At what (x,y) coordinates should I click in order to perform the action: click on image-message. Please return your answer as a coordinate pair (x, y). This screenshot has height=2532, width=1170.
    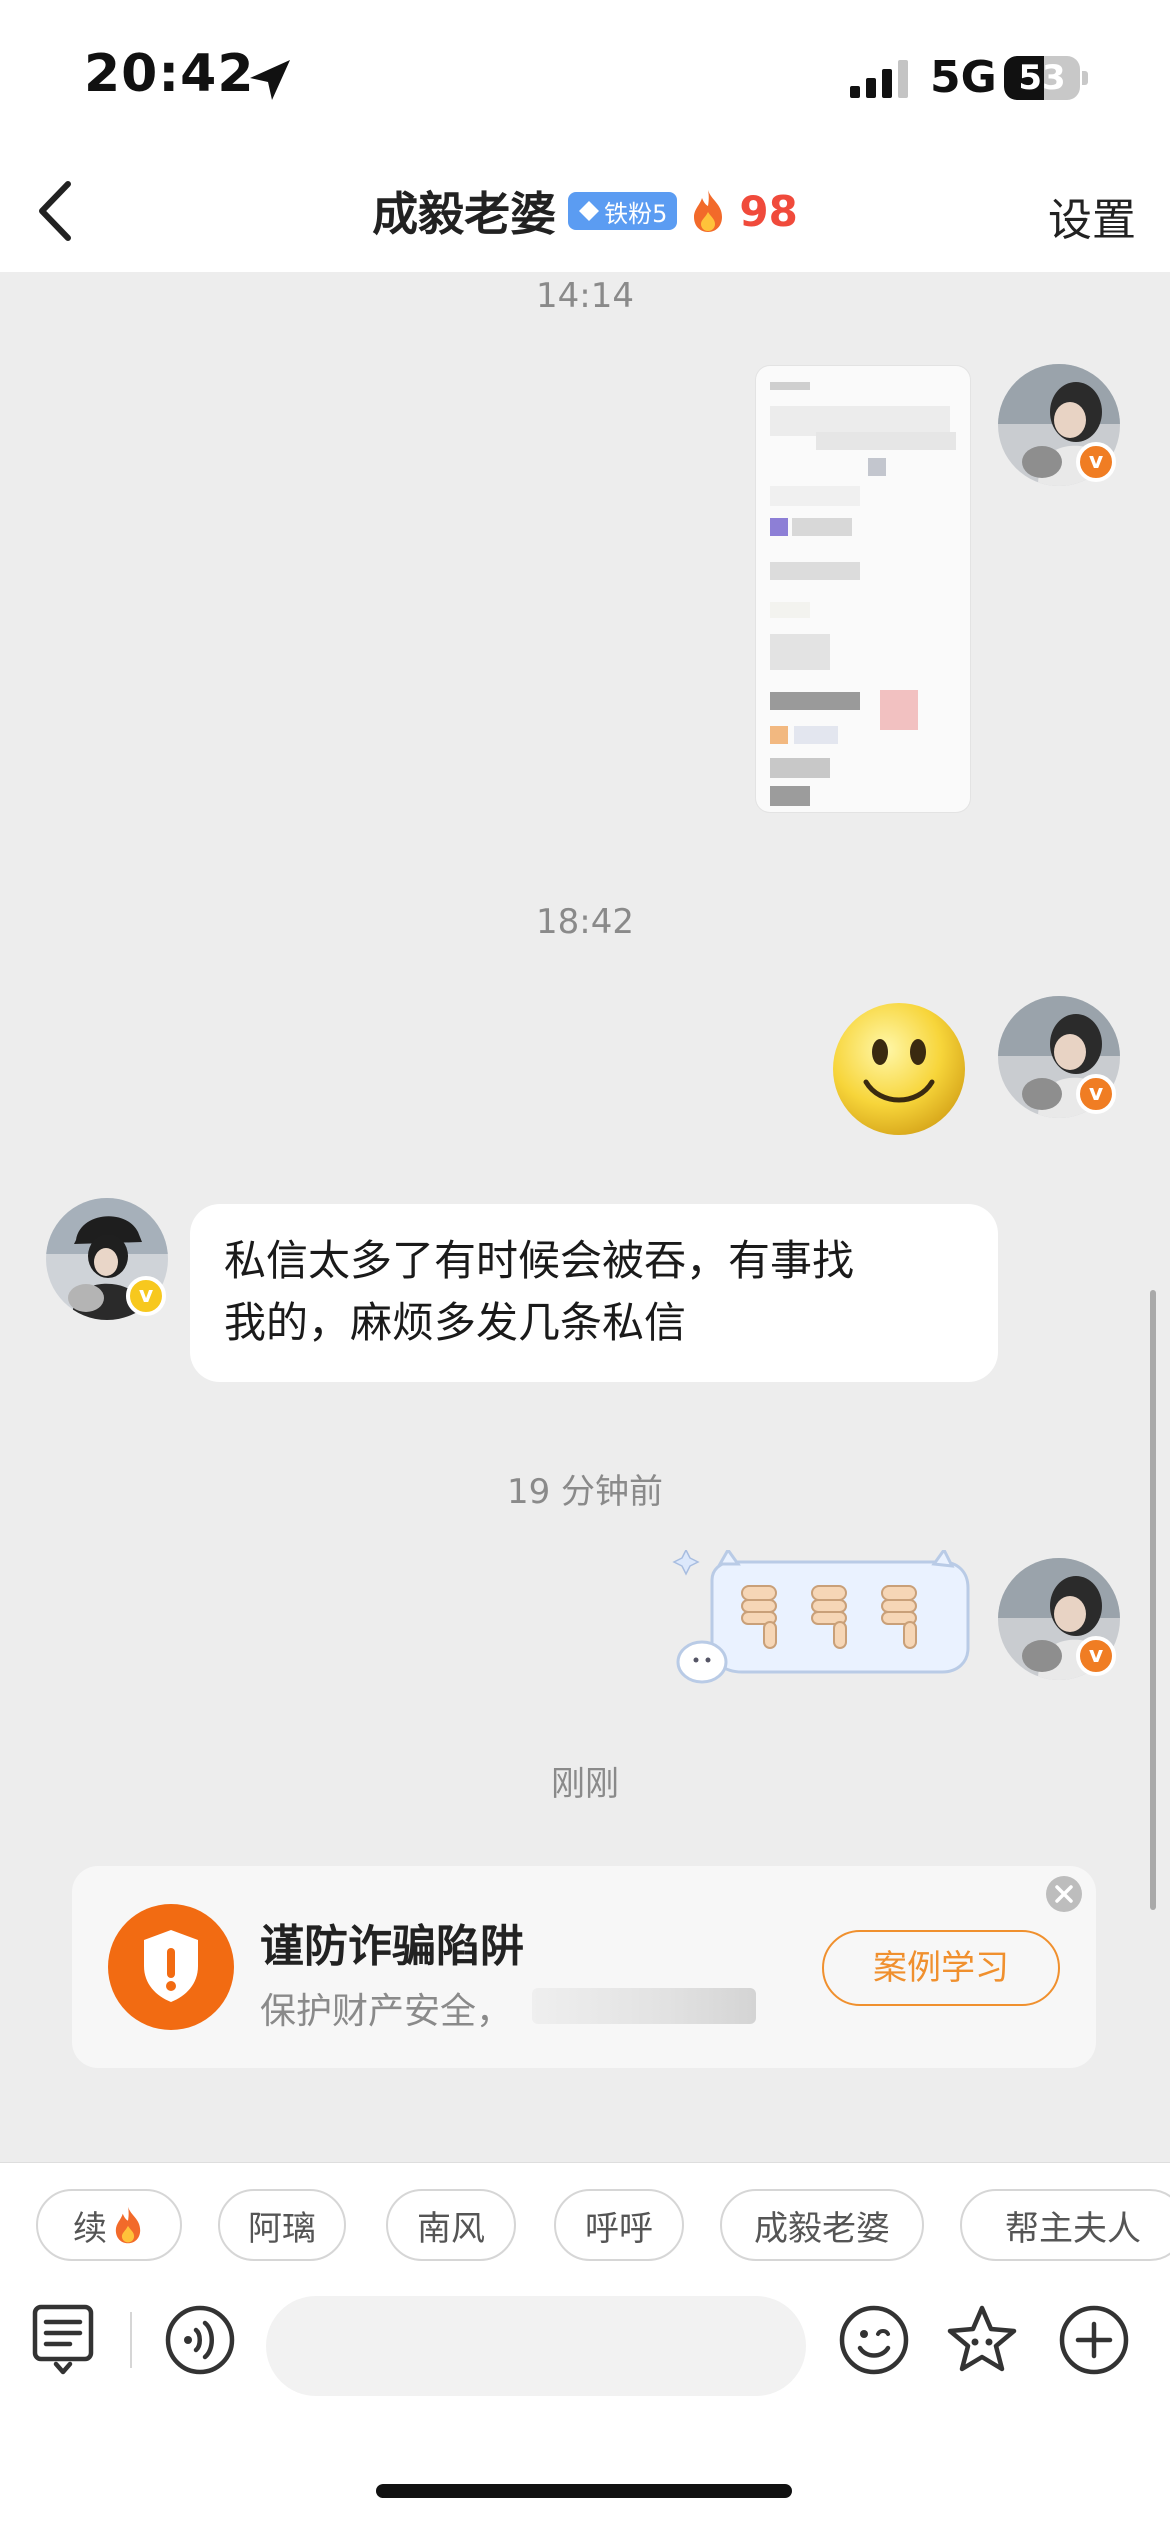
    Looking at the image, I should click on (863, 589).